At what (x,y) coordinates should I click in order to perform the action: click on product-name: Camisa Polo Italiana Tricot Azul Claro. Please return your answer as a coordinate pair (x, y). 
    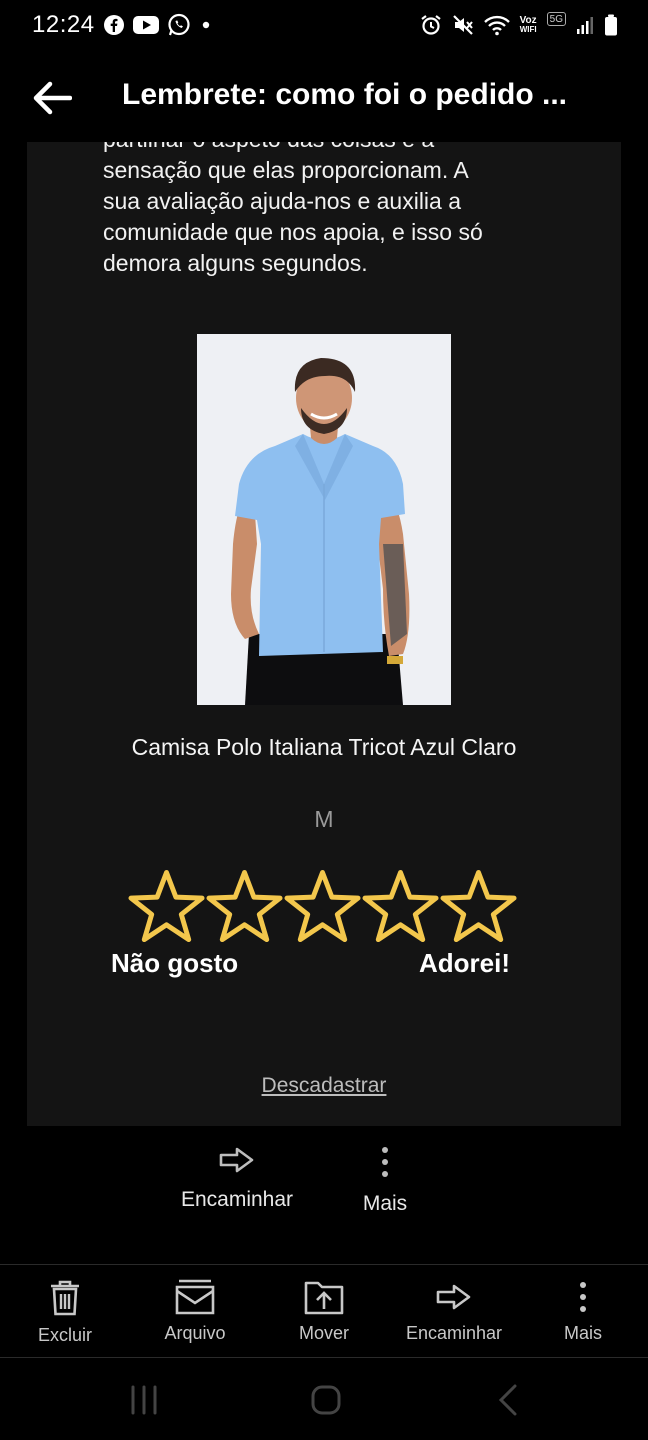
    Looking at the image, I should click on (324, 747).